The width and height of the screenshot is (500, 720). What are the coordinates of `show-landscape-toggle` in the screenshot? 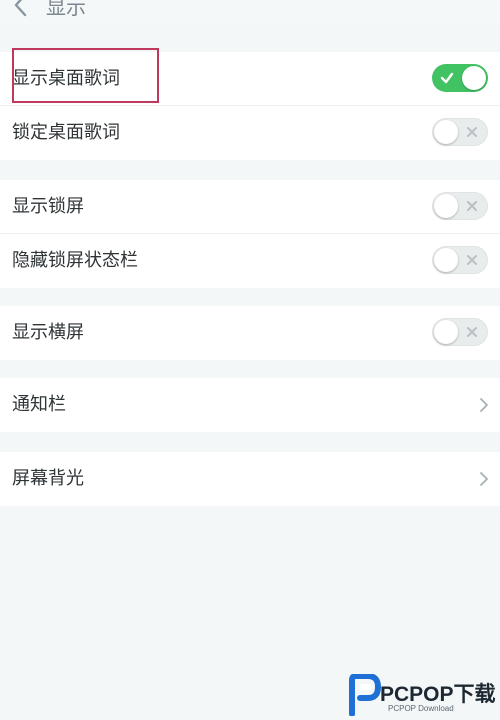 It's located at (460, 332).